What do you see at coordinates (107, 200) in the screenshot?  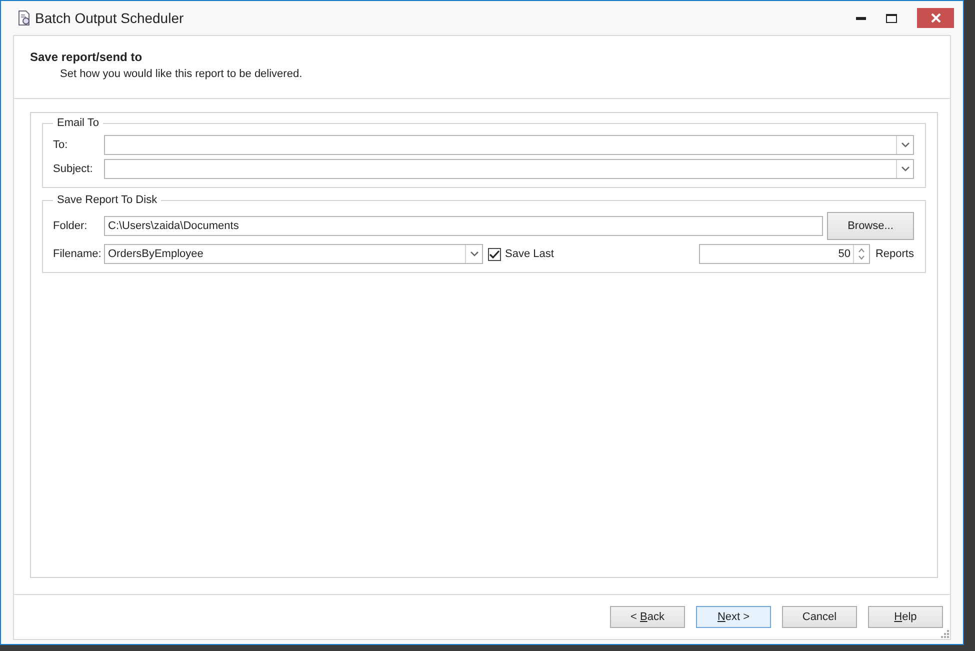 I see `group-title: Save Report To Disk` at bounding box center [107, 200].